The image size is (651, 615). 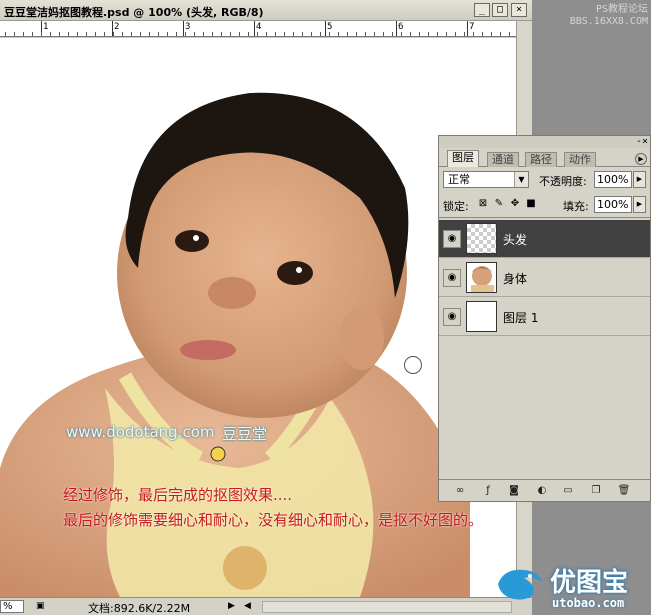 I want to click on forum-line-1: PS教程论坛, so click(x=621, y=9).